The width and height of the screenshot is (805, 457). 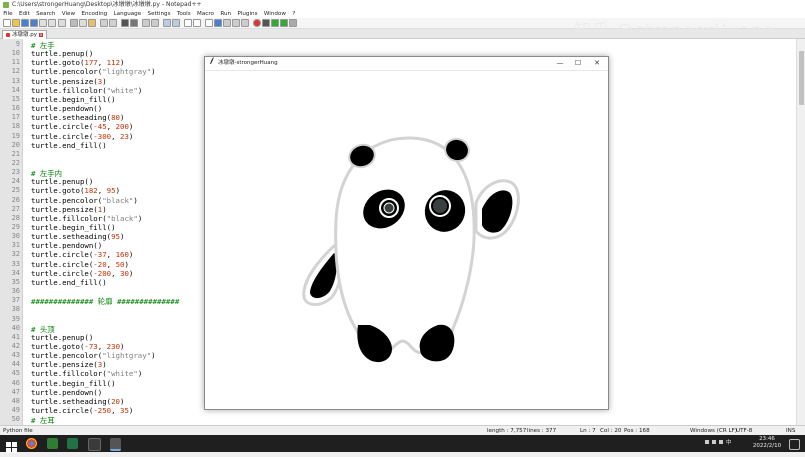 I want to click on turtle-taskbar-icon, so click(x=115, y=444).